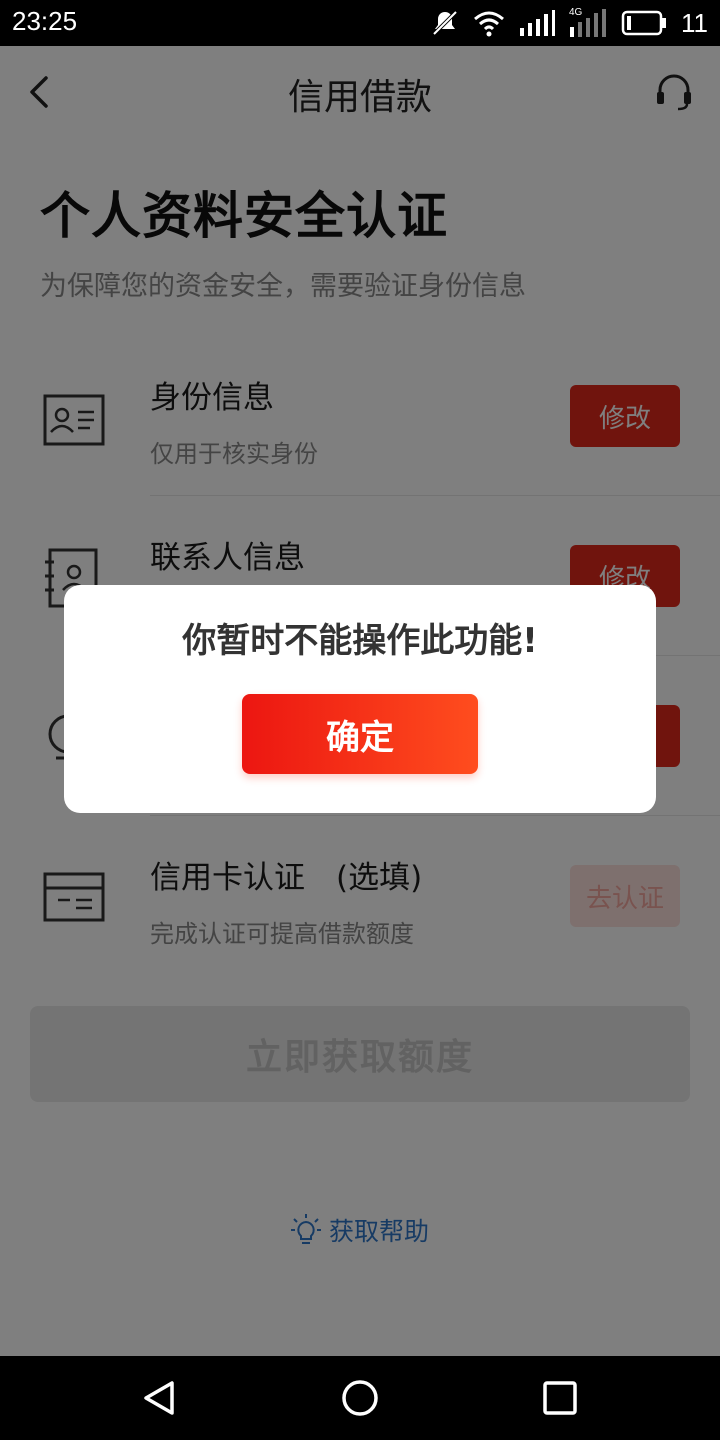 This screenshot has height=1440, width=720. I want to click on status-bar: 23:25 4G 11, so click(360, 23).